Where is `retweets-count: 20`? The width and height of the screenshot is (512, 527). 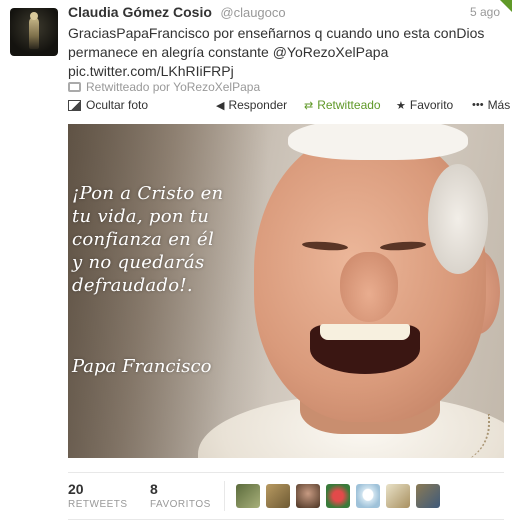 retweets-count: 20 is located at coordinates (76, 489).